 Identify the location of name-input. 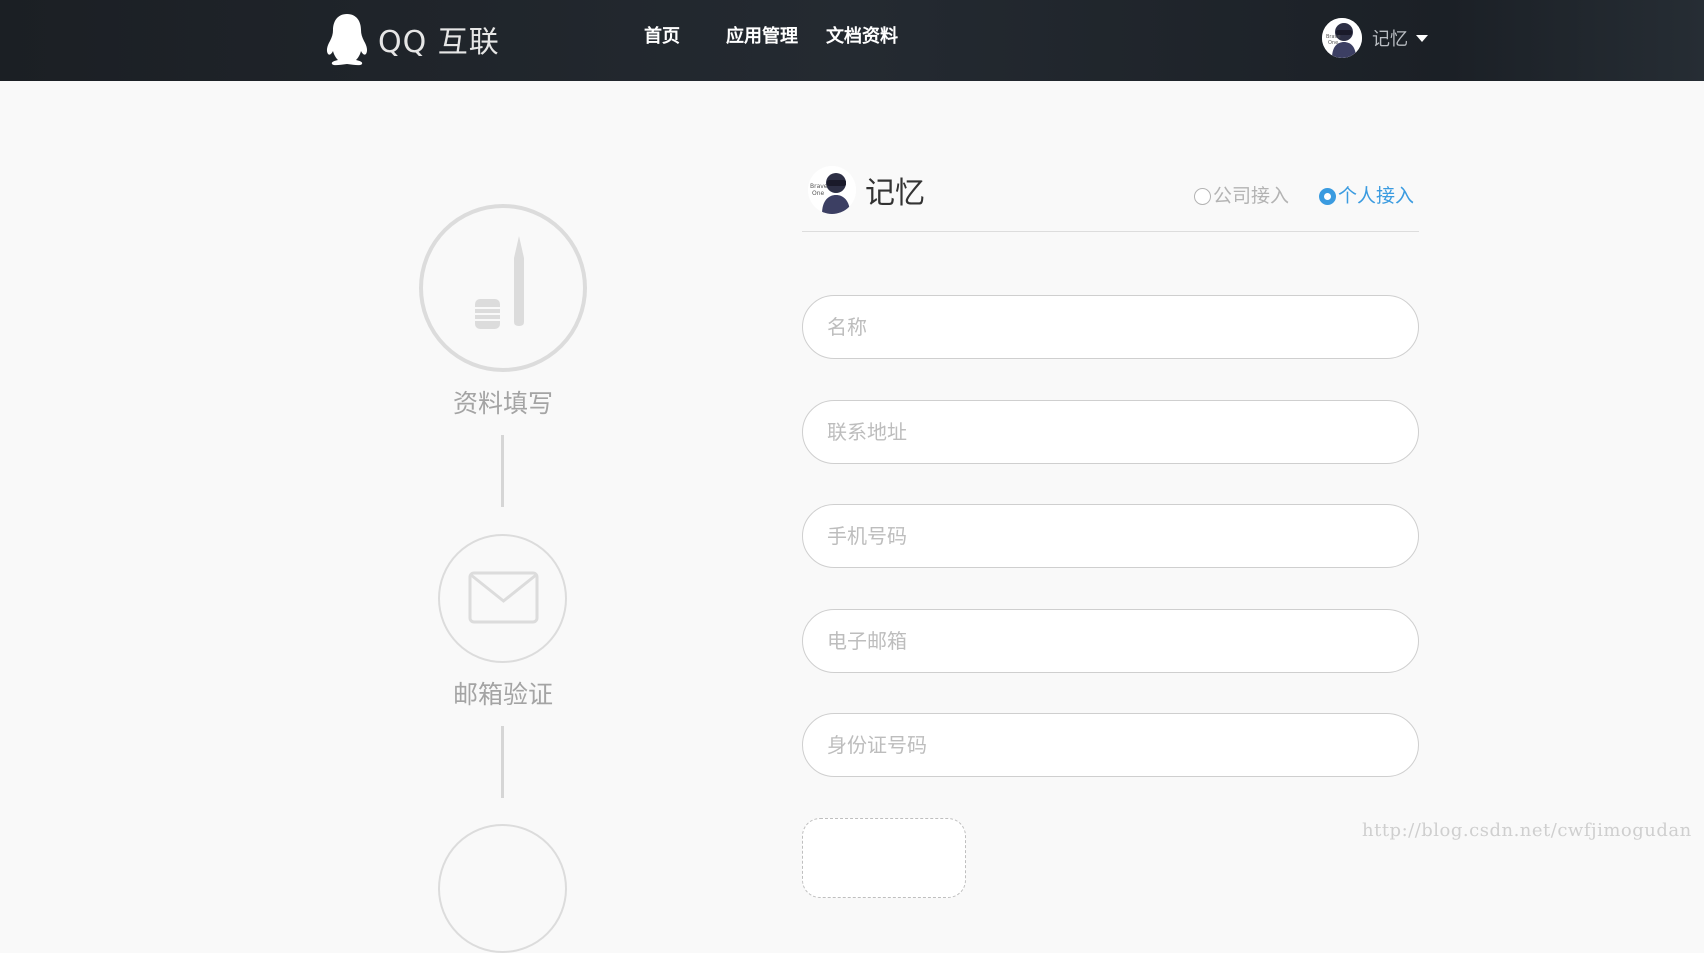
(1110, 327).